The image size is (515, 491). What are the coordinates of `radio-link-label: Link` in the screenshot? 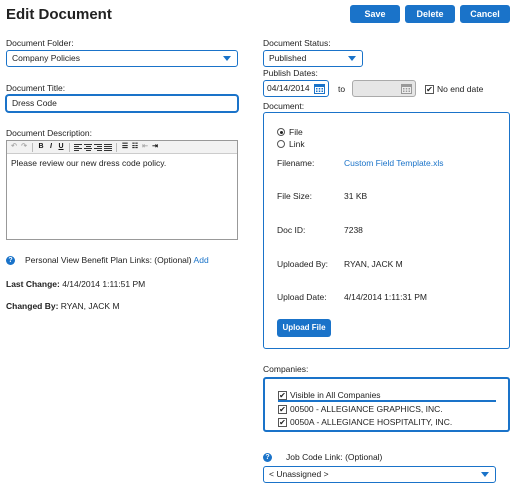 It's located at (297, 144).